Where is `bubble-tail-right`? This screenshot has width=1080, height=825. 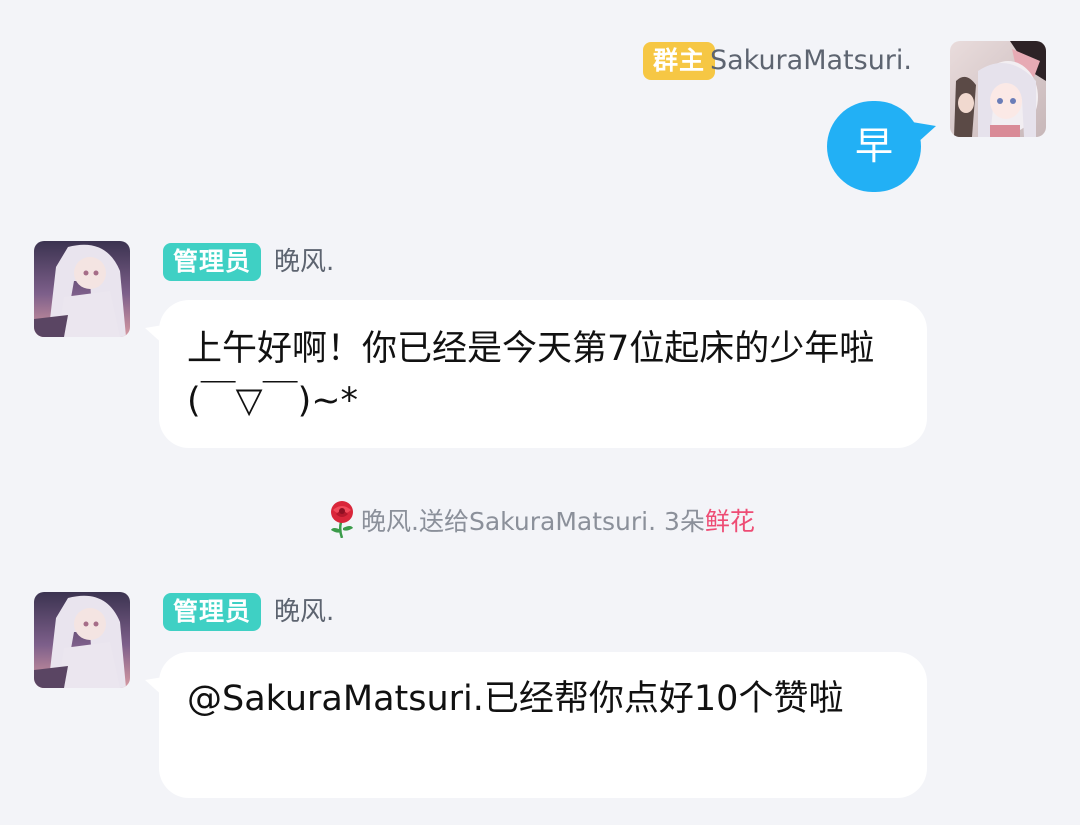 bubble-tail-right is located at coordinates (924, 133).